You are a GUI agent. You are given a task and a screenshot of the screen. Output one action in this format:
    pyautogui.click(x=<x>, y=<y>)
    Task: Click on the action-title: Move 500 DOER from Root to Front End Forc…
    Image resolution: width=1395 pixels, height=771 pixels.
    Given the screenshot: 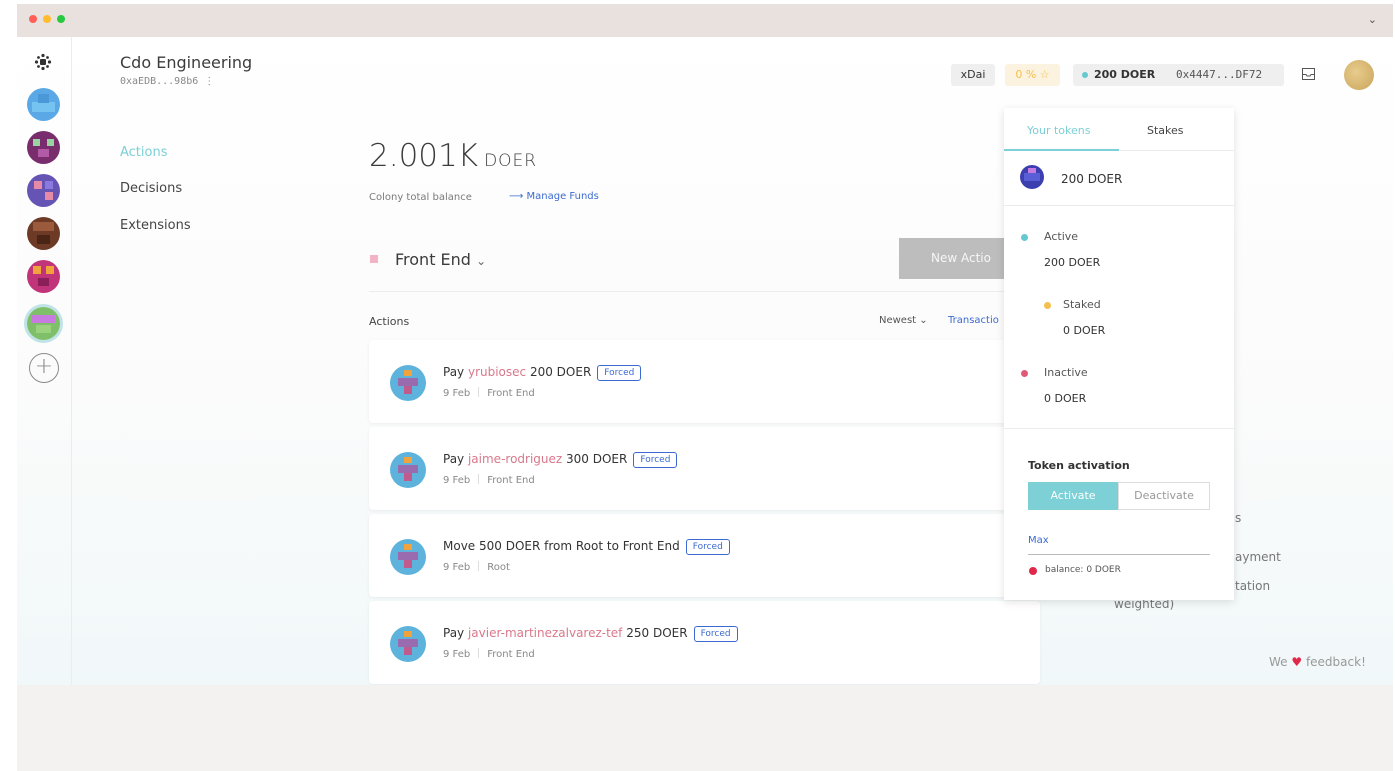 What is the action you would take?
    pyautogui.click(x=586, y=547)
    